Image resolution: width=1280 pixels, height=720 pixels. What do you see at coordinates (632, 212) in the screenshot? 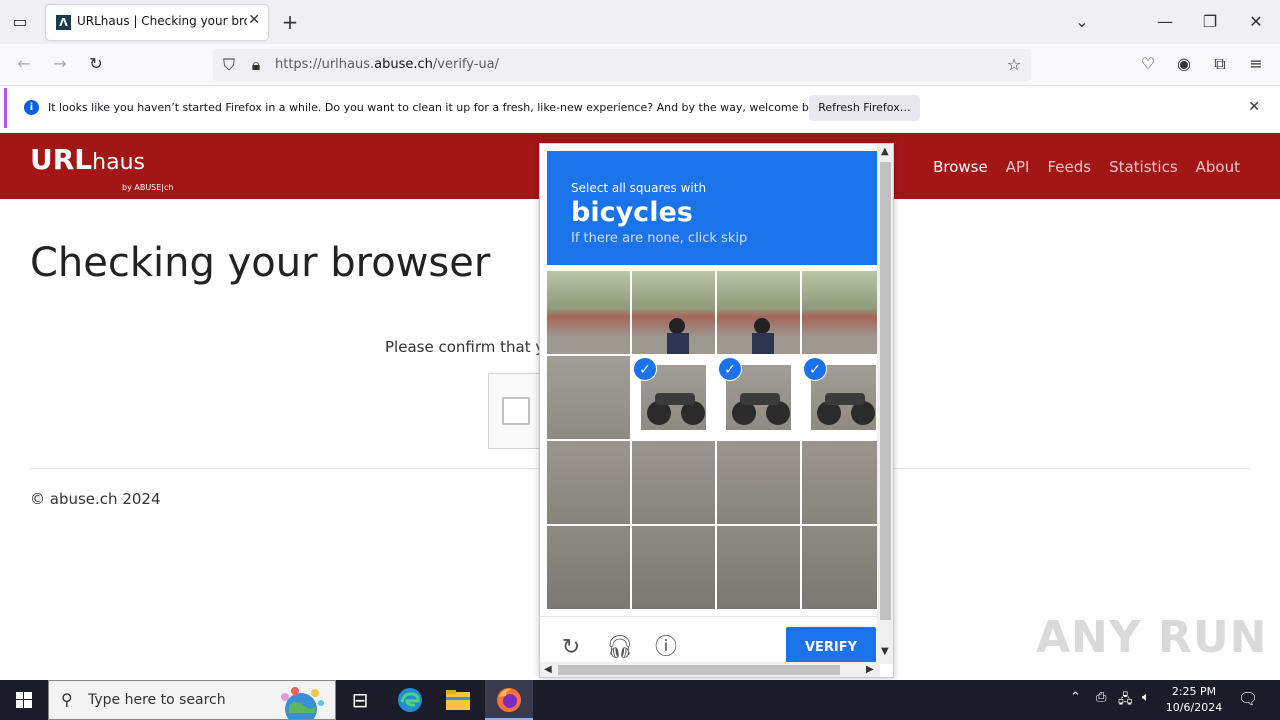
I see `captcha-target: bicycles` at bounding box center [632, 212].